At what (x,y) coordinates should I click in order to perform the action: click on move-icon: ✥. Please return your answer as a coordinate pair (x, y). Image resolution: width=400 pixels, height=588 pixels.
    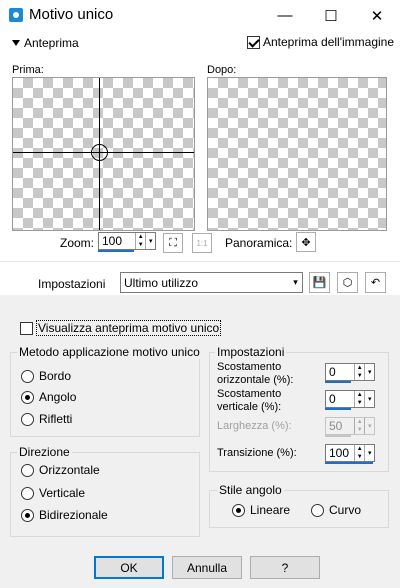
    Looking at the image, I should click on (306, 242).